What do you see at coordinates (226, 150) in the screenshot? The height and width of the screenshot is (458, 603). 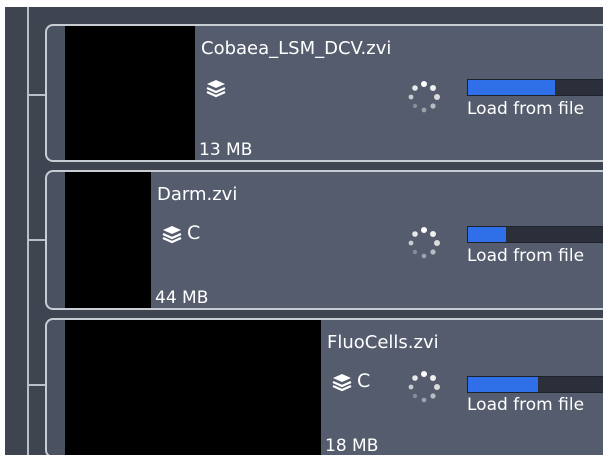 I see `file-size: 13 MB` at bounding box center [226, 150].